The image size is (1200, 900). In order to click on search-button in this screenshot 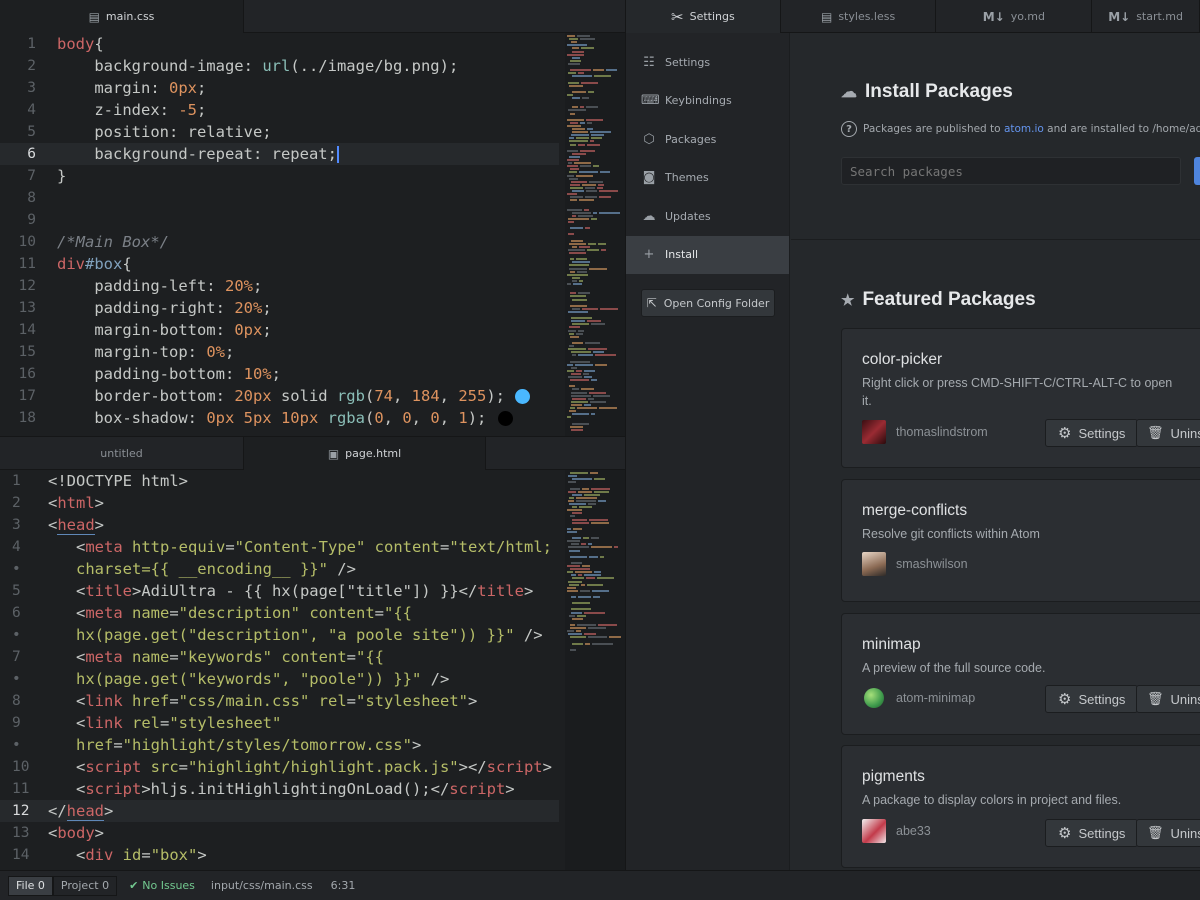, I will do `click(1197, 171)`.